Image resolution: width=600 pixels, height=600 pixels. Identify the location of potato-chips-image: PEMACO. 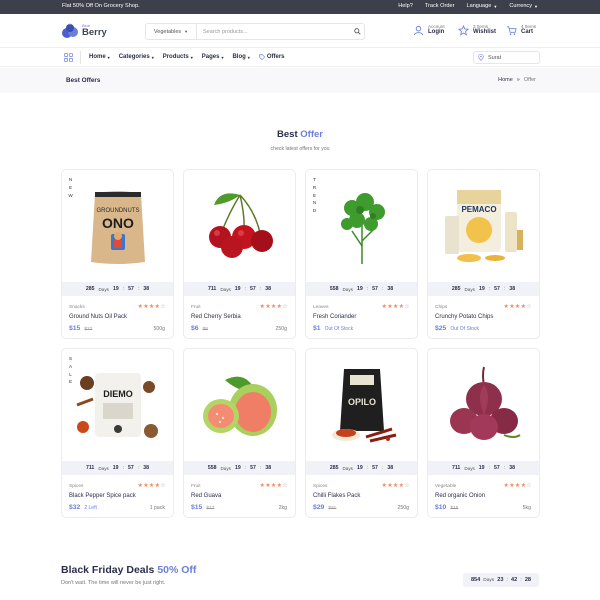
(483, 226).